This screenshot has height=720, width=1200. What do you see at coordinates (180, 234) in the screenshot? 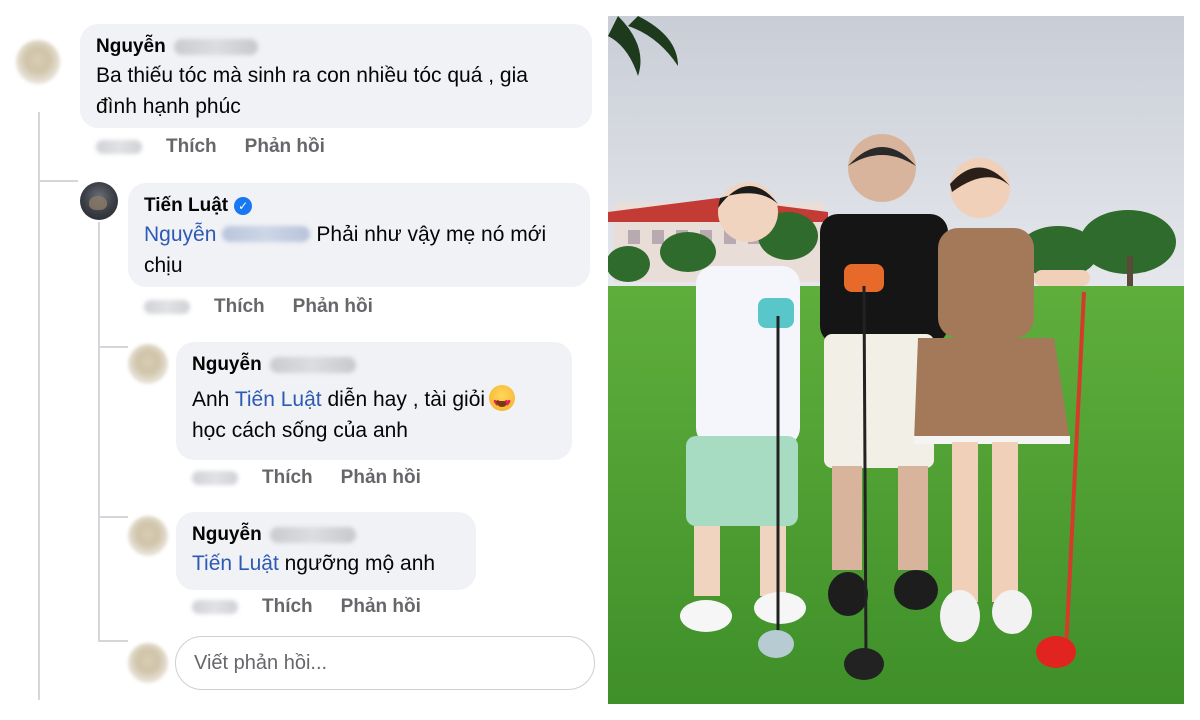
I see `mention-link: Nguyễn` at bounding box center [180, 234].